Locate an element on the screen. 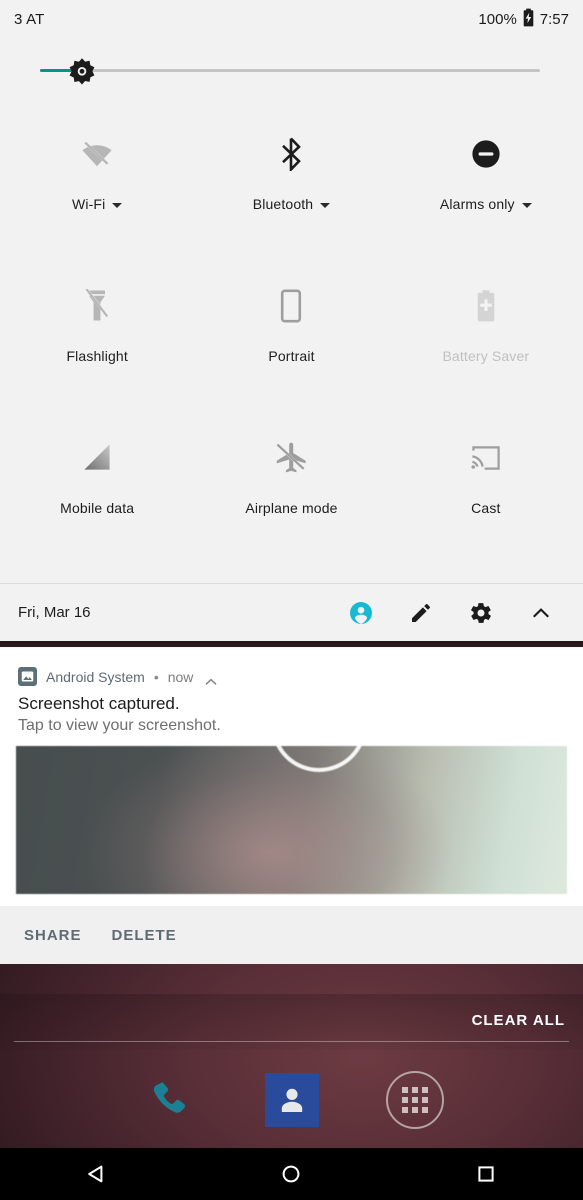  notification-time: now is located at coordinates (180, 676).